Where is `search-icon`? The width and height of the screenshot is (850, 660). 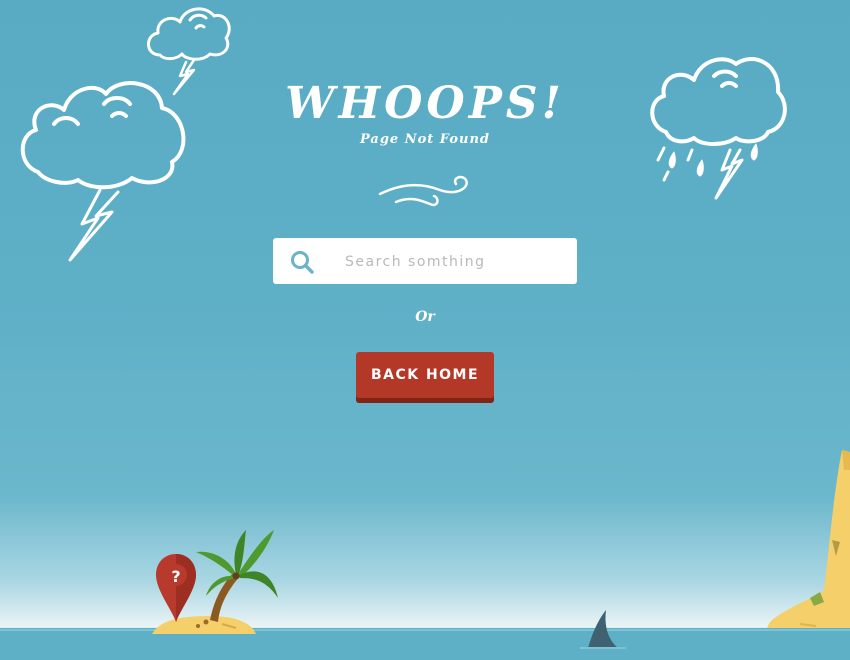
search-icon is located at coordinates (302, 262).